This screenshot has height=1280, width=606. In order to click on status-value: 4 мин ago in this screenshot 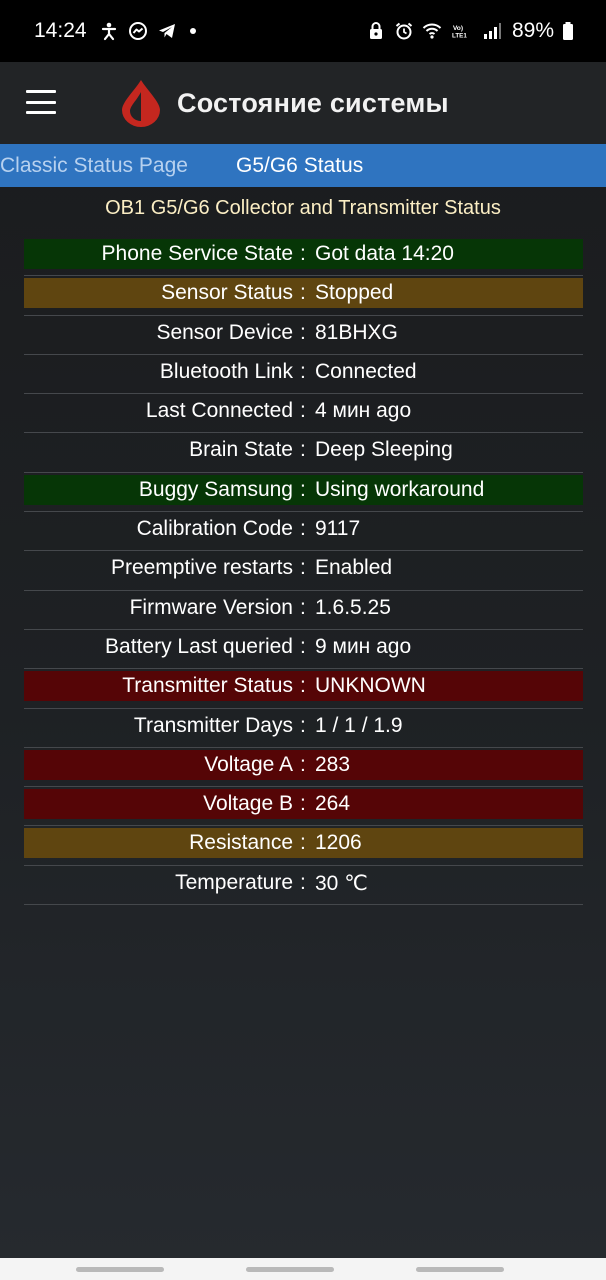, I will do `click(363, 411)`.